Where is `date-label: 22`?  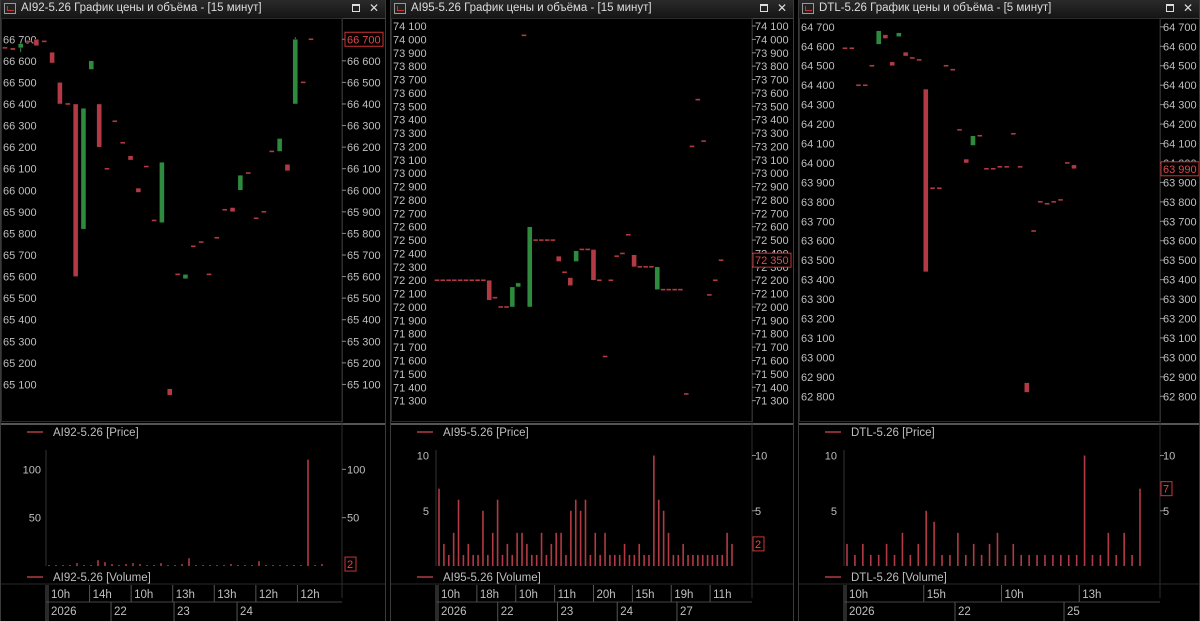 date-label: 22 is located at coordinates (964, 612).